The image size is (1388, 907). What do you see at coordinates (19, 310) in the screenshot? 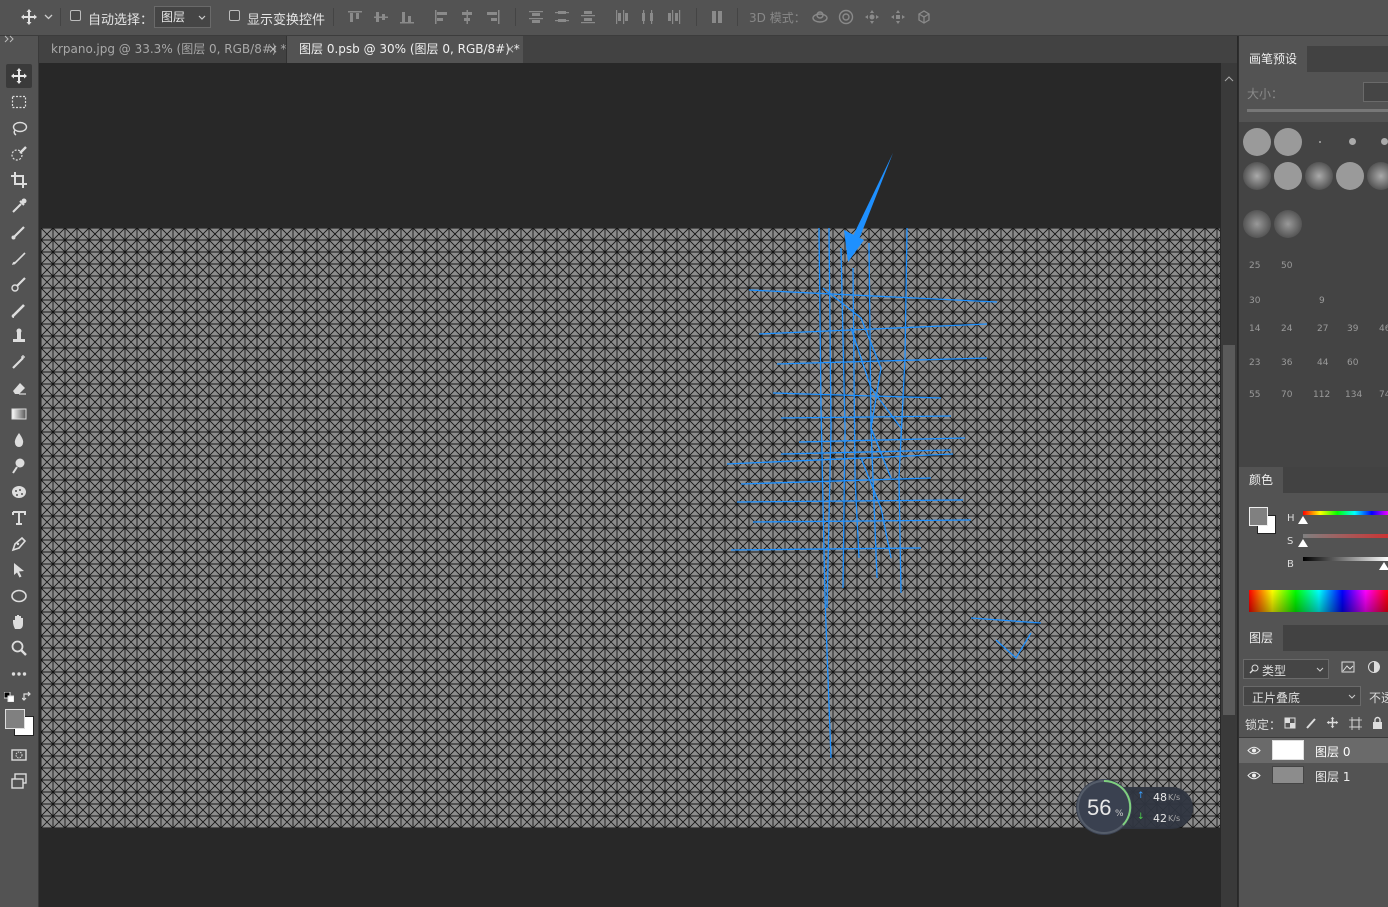
I see `history-brush-tool-icon` at bounding box center [19, 310].